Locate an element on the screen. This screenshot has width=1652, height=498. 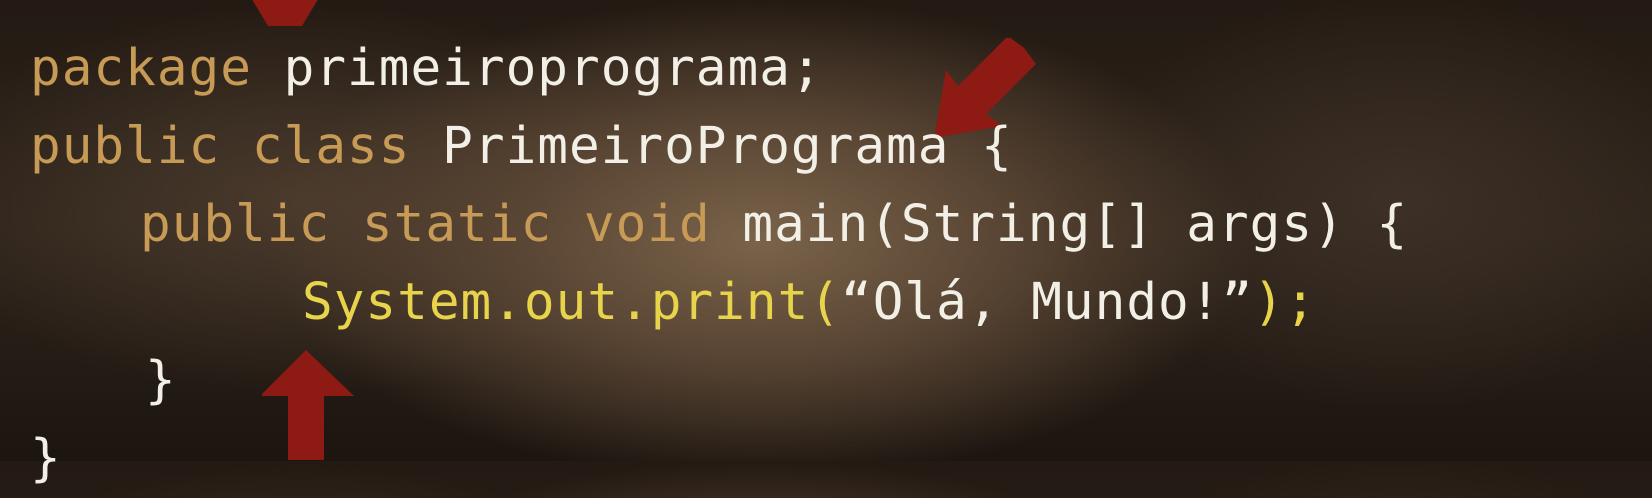
main-signature: main(String[] args) { is located at coordinates (1059, 224).